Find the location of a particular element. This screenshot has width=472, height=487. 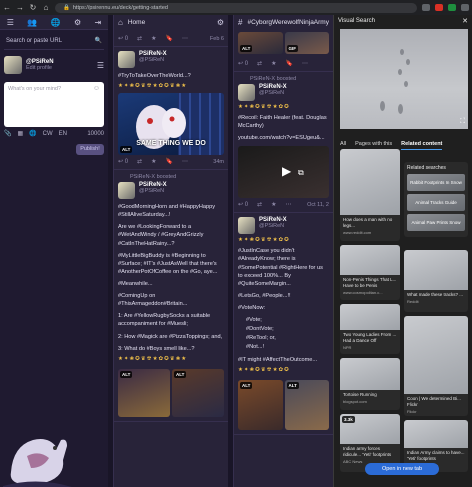

home-icon: ⌂ is located at coordinates (46, 7).